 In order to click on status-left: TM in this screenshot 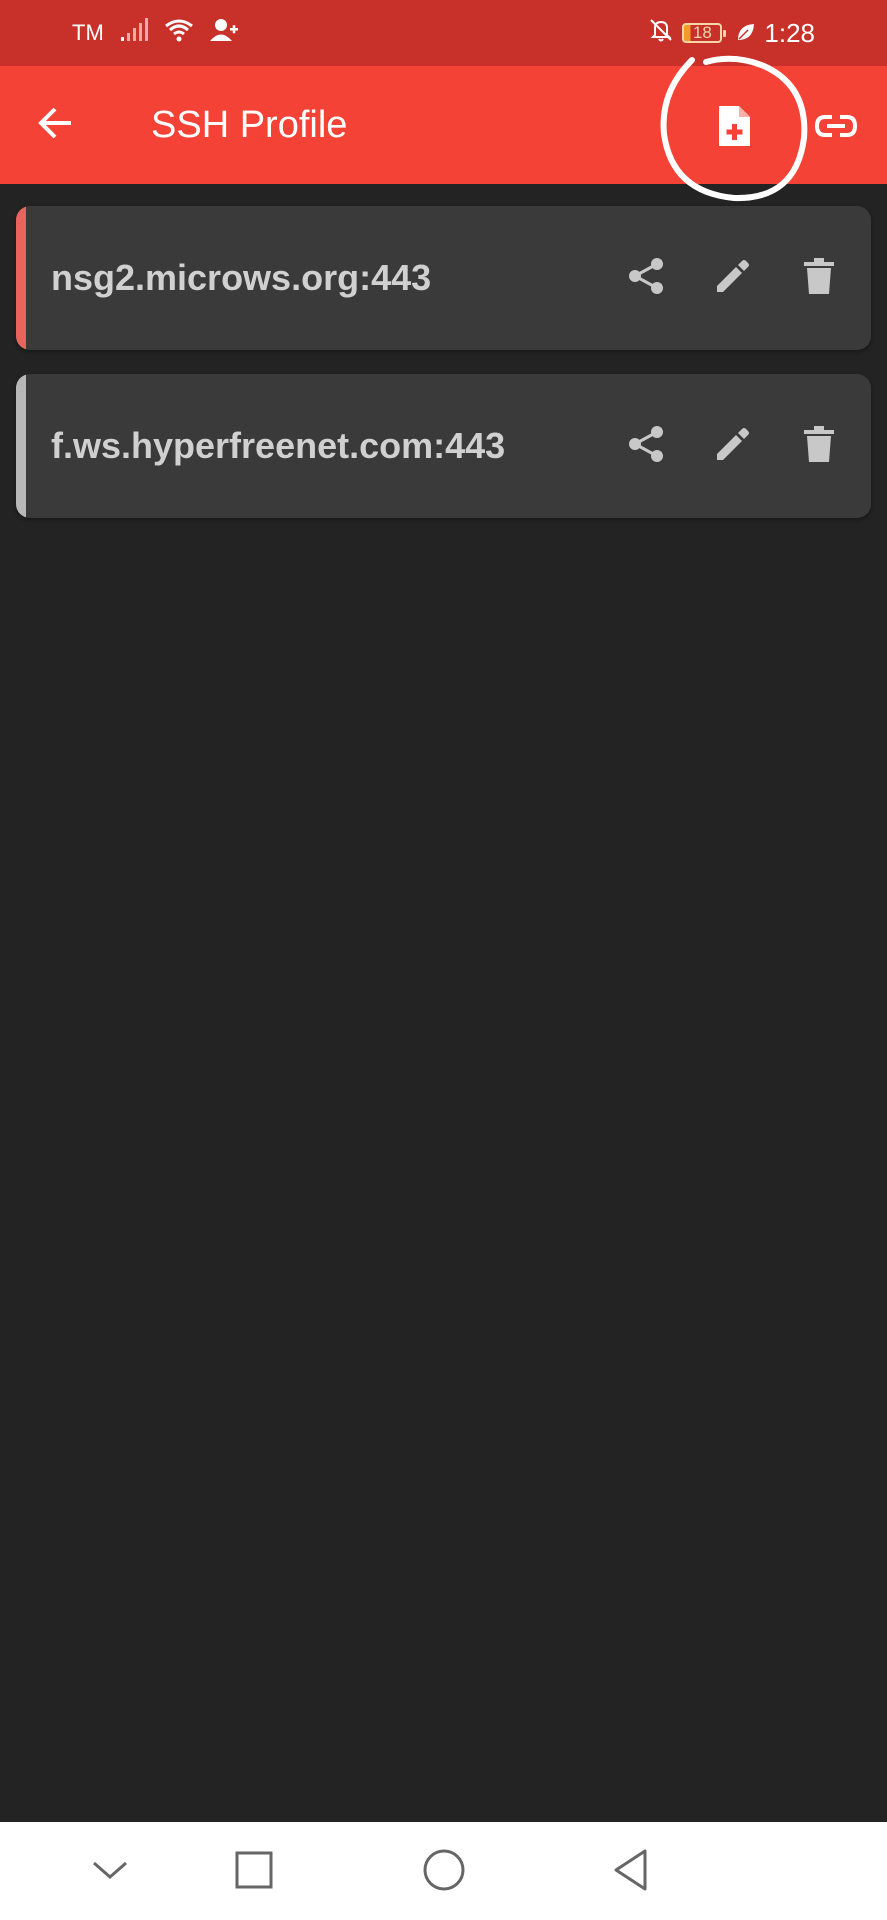, I will do `click(155, 33)`.